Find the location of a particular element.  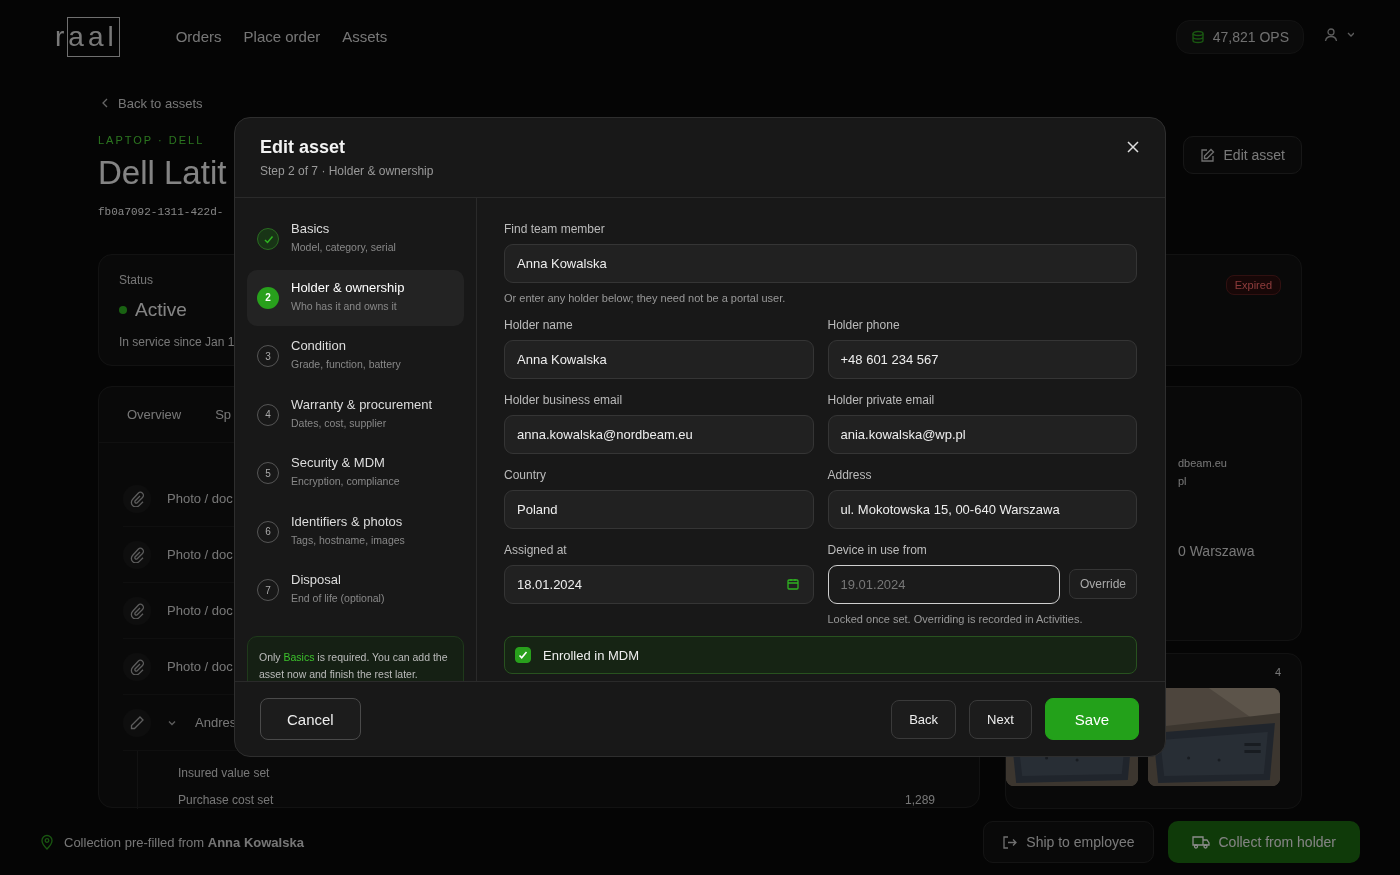

next-button: Next is located at coordinates (1000, 719).